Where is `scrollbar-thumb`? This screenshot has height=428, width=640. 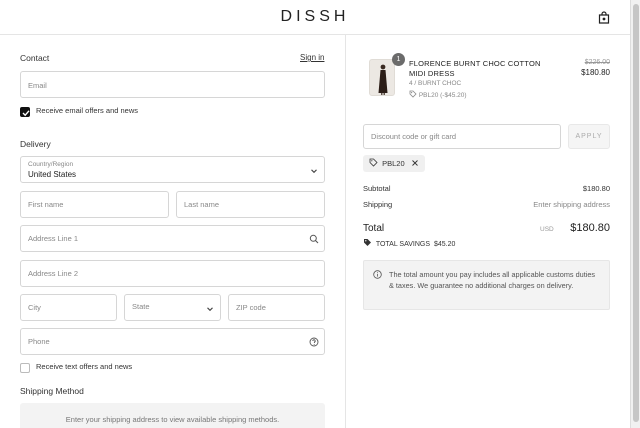
scrollbar-thumb is located at coordinates (636, 213).